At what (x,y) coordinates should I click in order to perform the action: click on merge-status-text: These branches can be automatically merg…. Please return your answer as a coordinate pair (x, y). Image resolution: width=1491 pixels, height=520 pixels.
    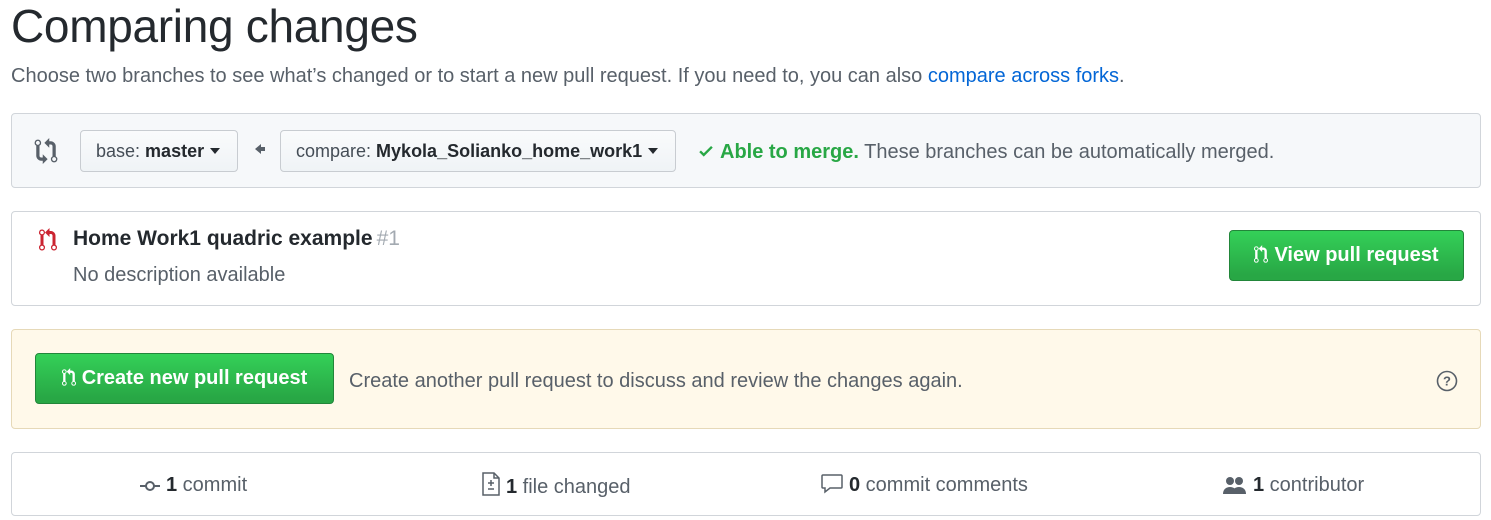
    Looking at the image, I should click on (1066, 152).